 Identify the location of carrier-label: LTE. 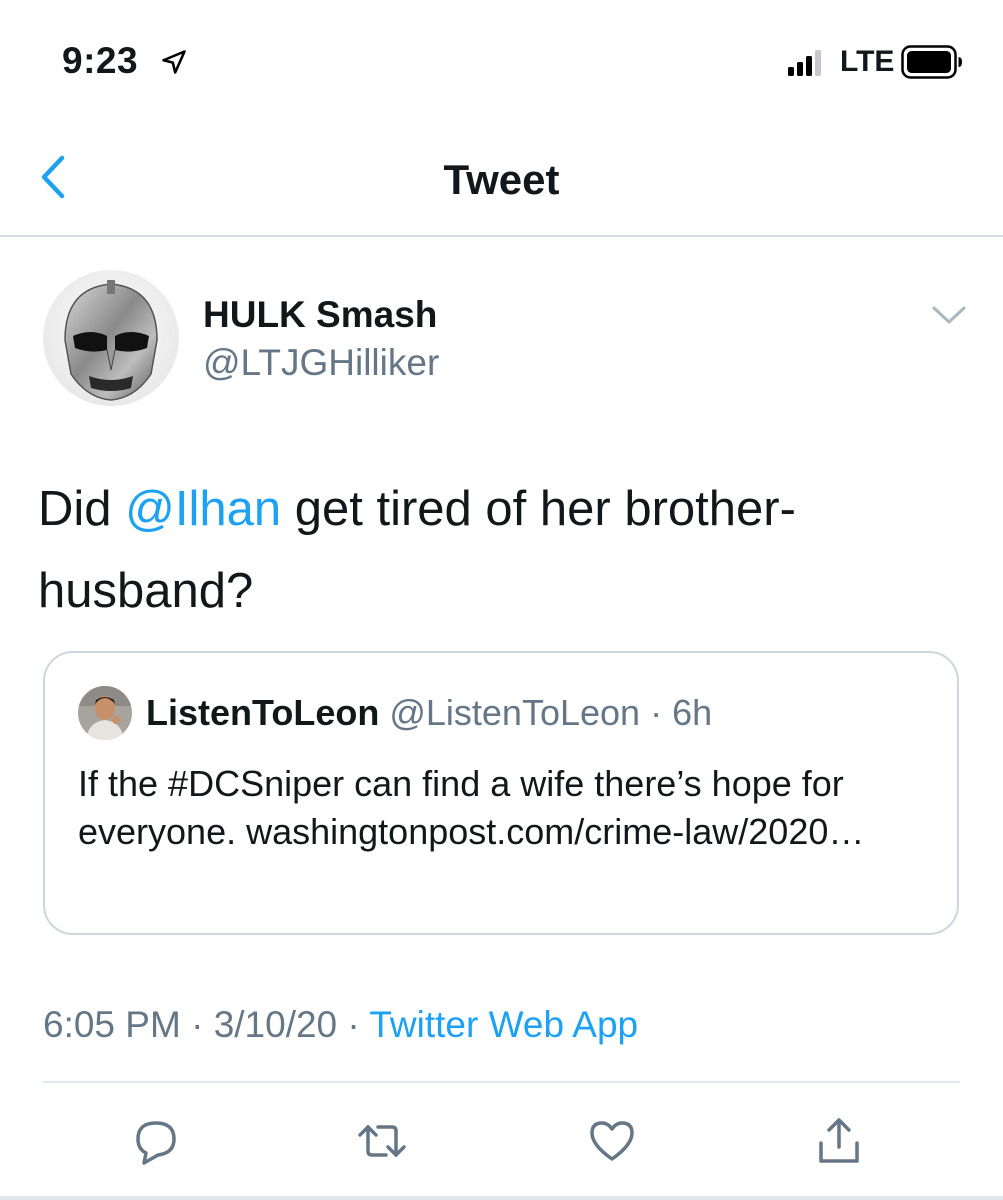
(867, 61).